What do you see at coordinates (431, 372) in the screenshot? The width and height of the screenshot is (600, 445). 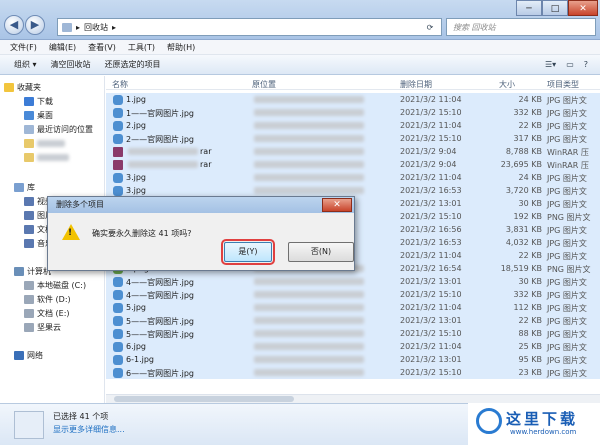 I see `deleted-date: 2021/3/2 15:10` at bounding box center [431, 372].